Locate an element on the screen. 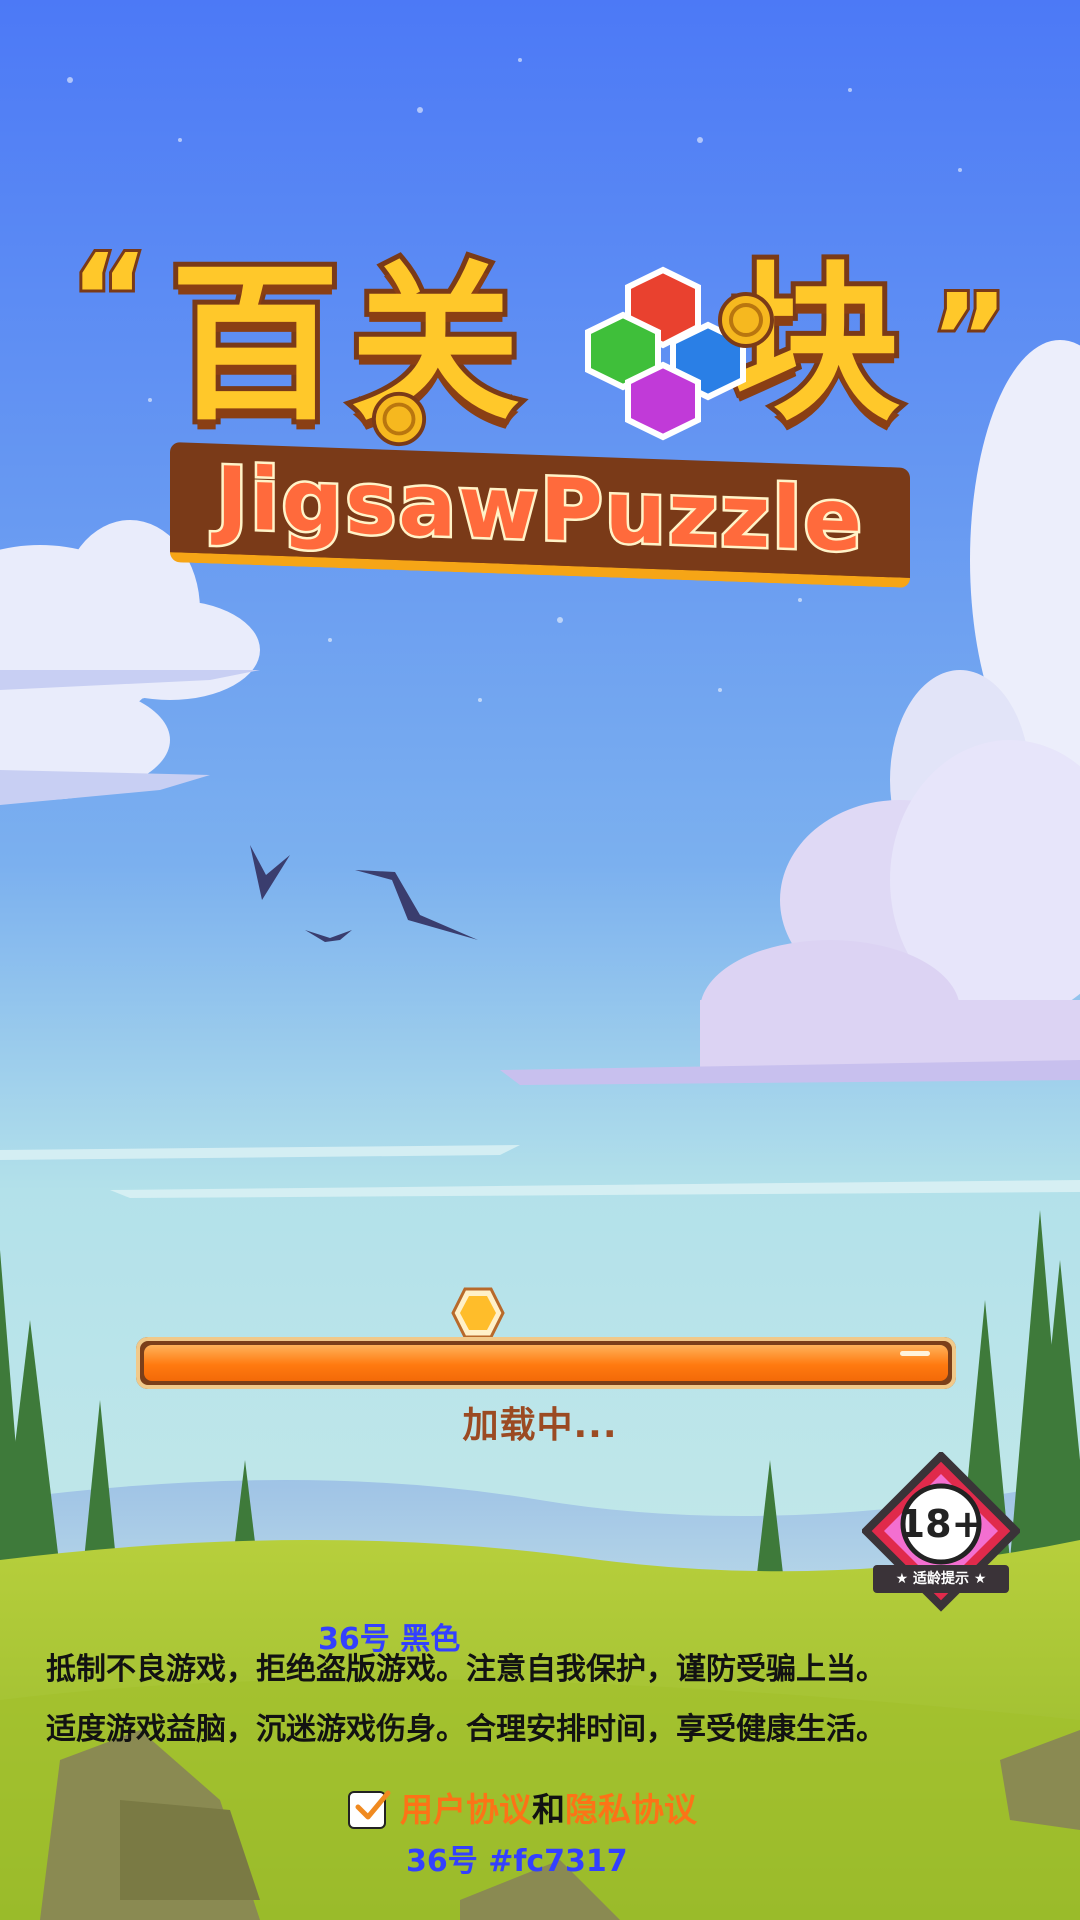 This screenshot has width=1080, height=1920. age-rating-value: 18+ is located at coordinates (941, 1524).